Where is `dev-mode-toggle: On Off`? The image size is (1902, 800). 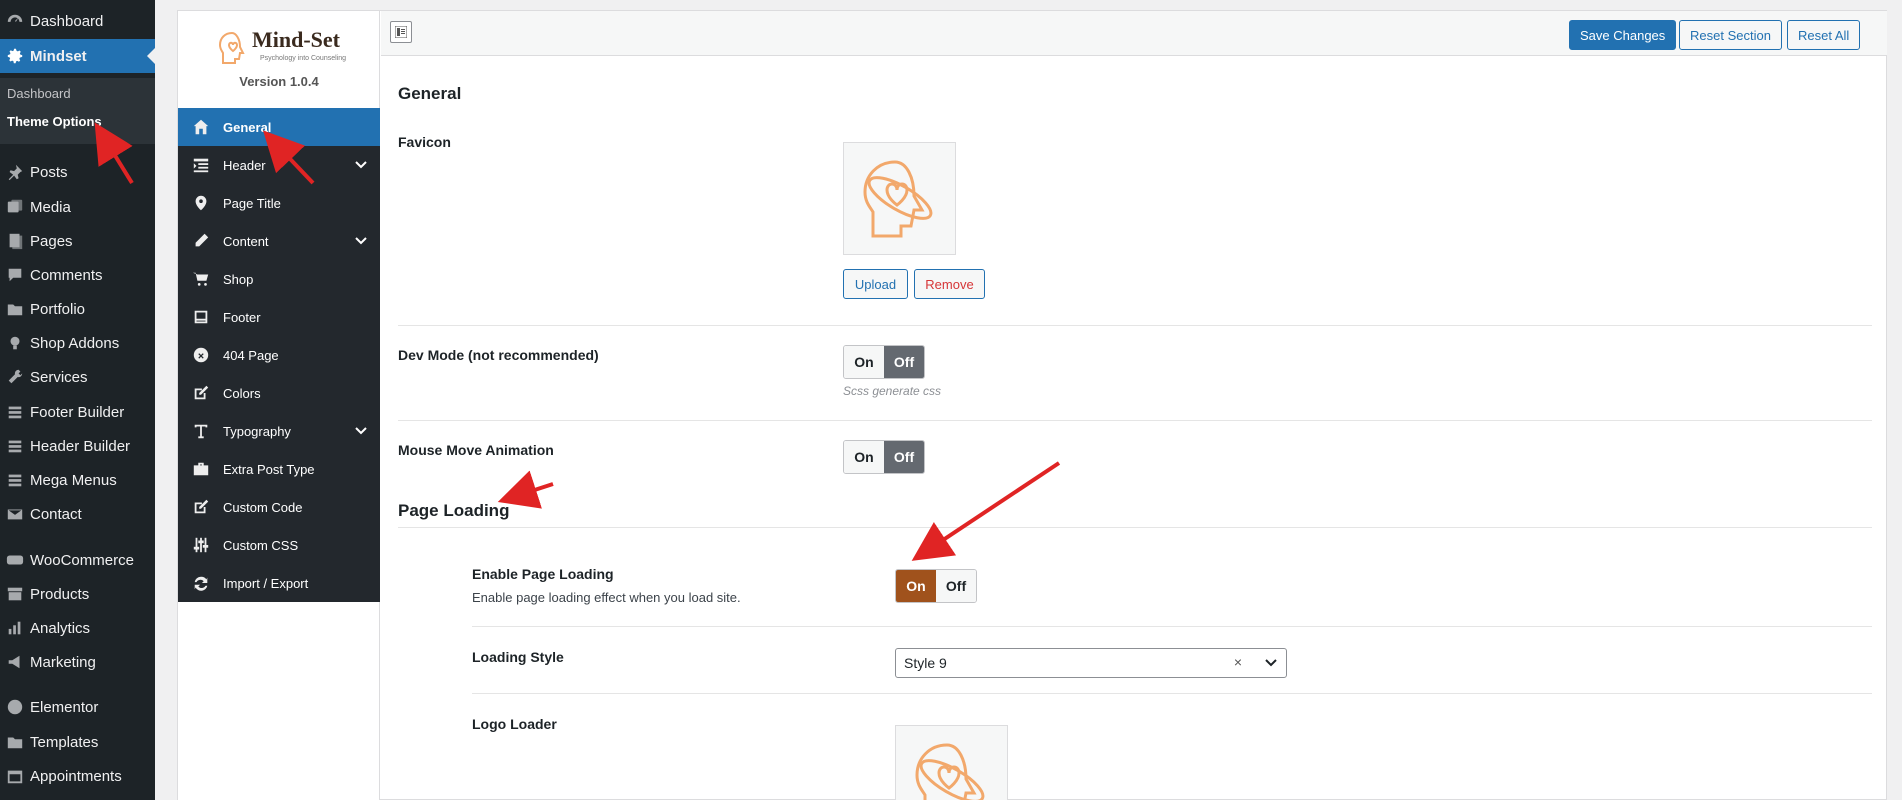 dev-mode-toggle: On Off is located at coordinates (884, 362).